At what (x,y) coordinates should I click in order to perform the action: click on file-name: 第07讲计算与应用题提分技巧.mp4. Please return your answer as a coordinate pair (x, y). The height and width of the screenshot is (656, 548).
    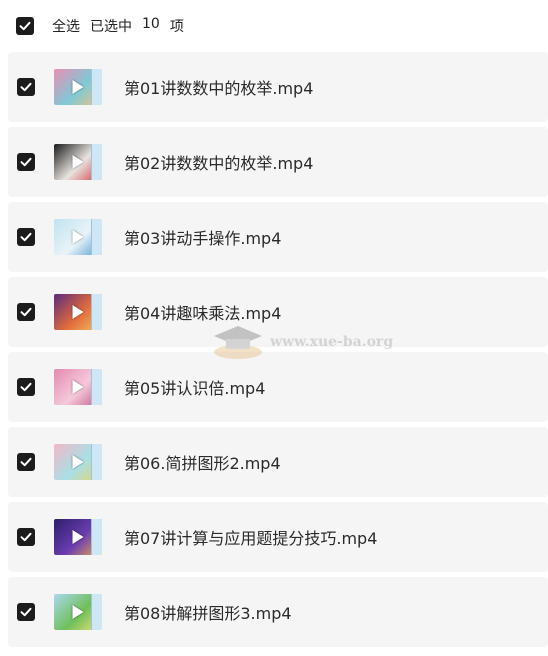
    Looking at the image, I should click on (251, 538).